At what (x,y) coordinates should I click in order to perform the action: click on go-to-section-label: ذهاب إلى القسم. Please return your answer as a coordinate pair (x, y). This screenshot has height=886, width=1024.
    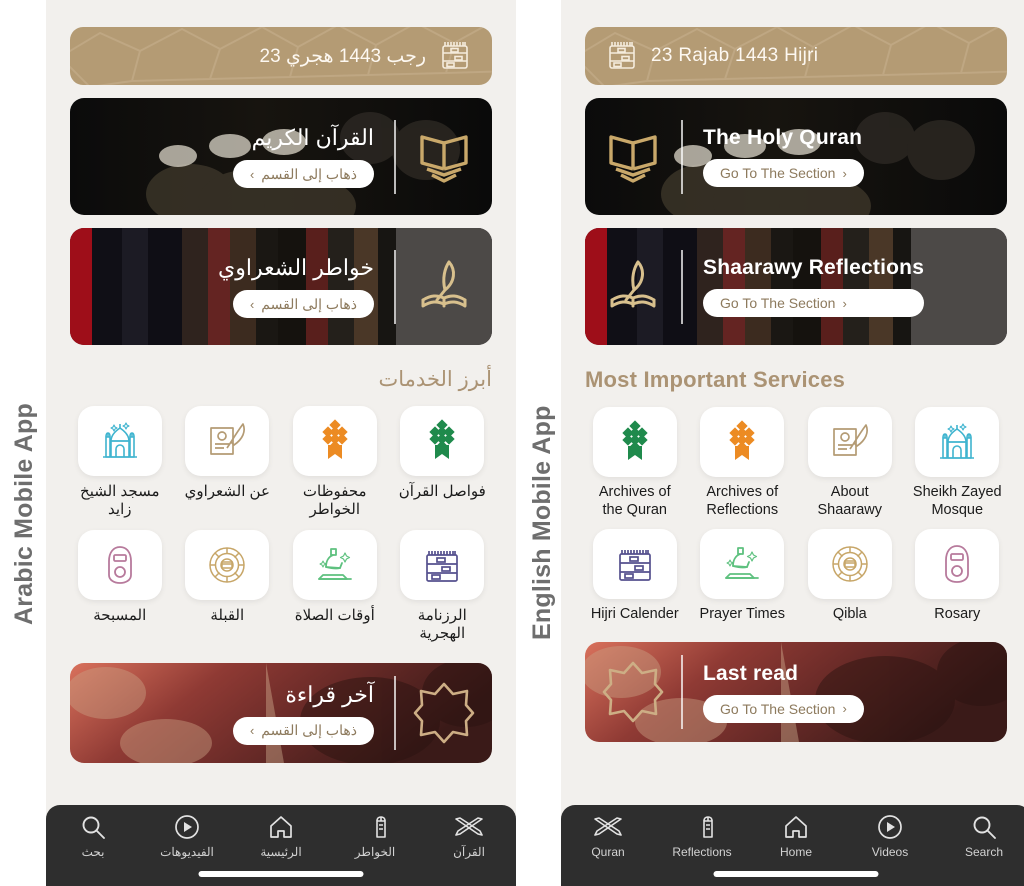
    Looking at the image, I should click on (309, 173).